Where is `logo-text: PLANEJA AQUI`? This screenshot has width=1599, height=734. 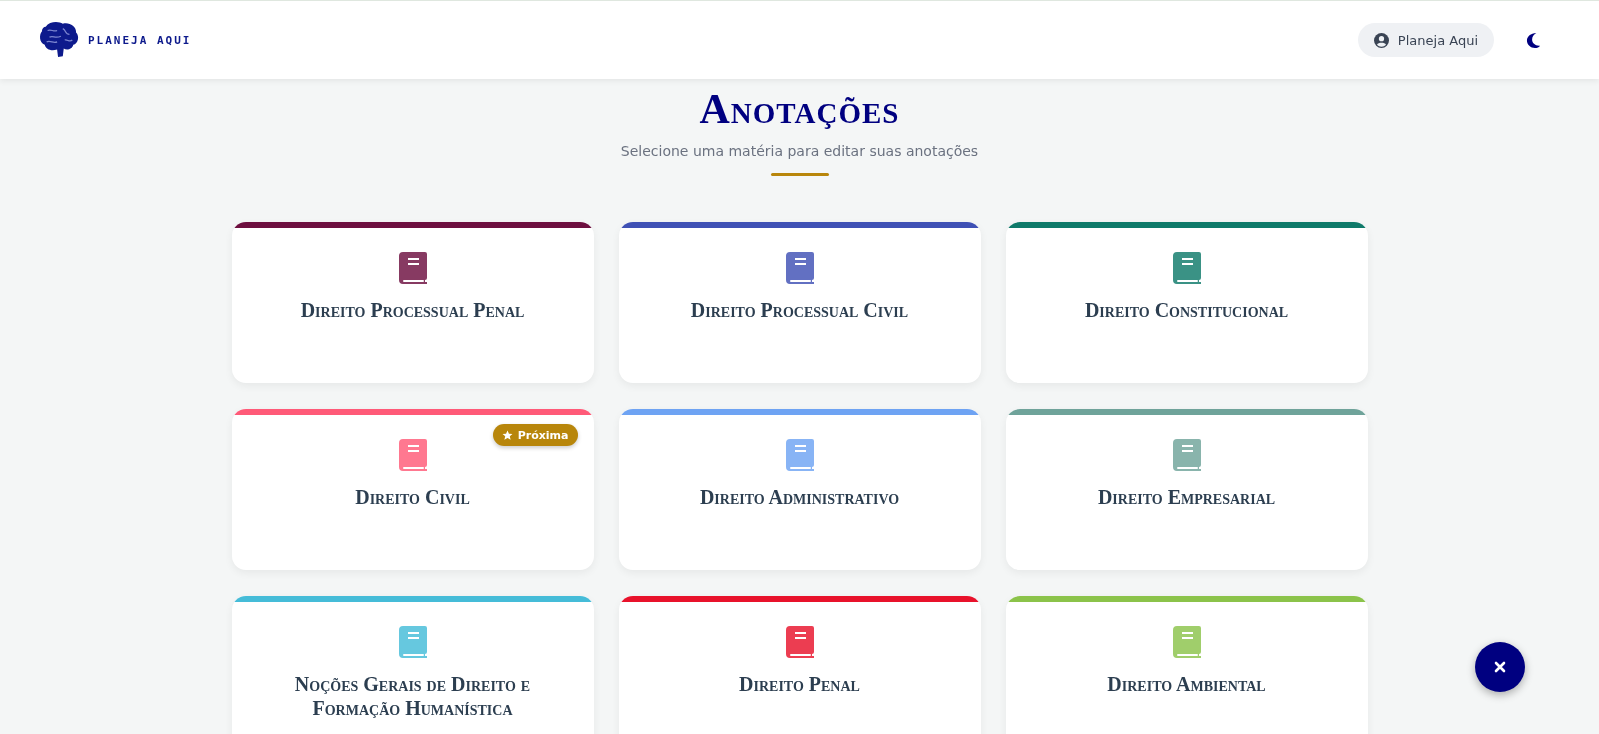 logo-text: PLANEJA AQUI is located at coordinates (140, 40).